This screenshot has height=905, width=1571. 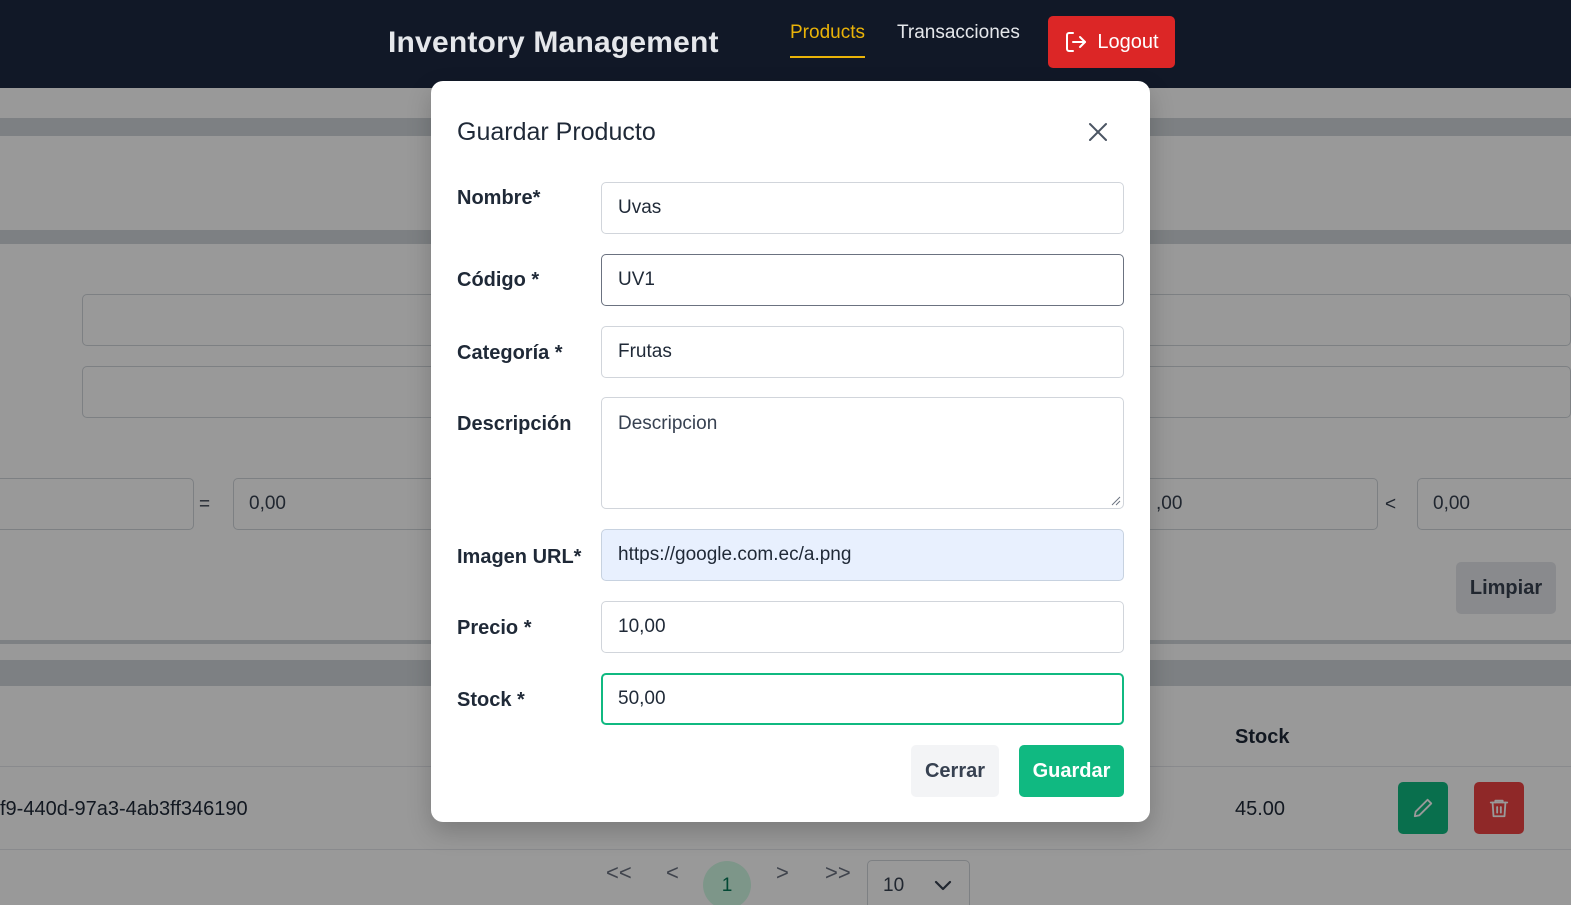 I want to click on precio-field, so click(x=862, y=627).